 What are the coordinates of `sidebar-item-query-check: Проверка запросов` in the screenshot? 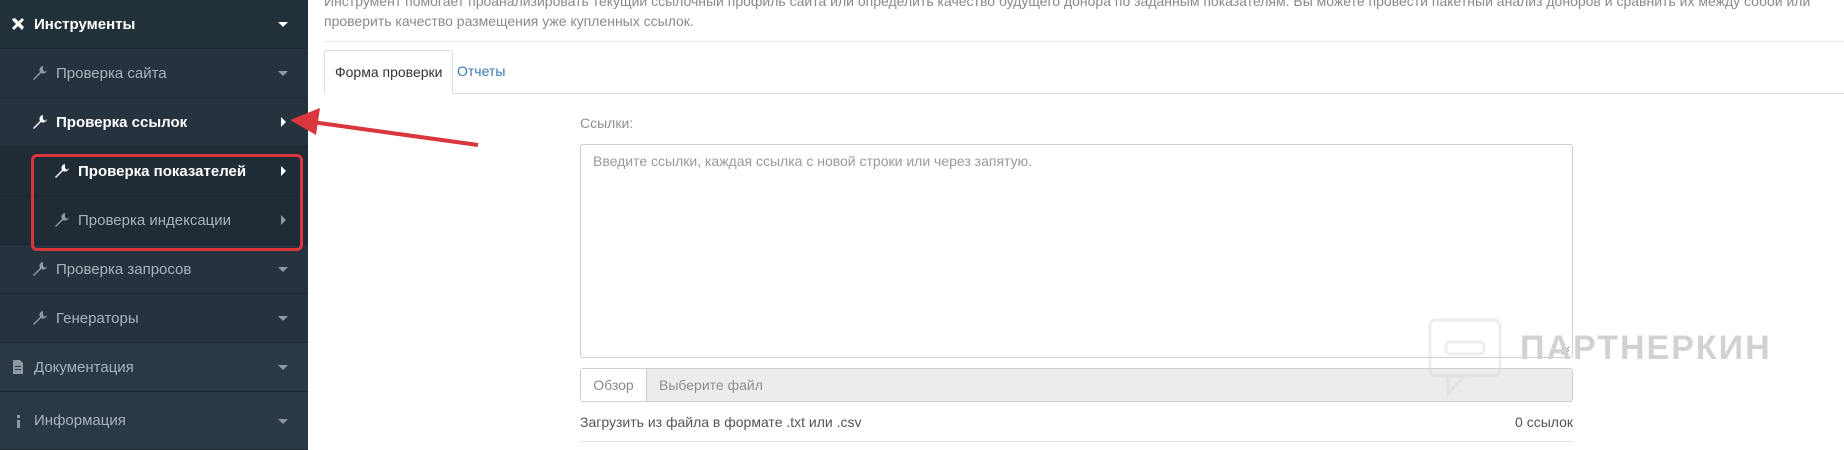 It's located at (154, 269).